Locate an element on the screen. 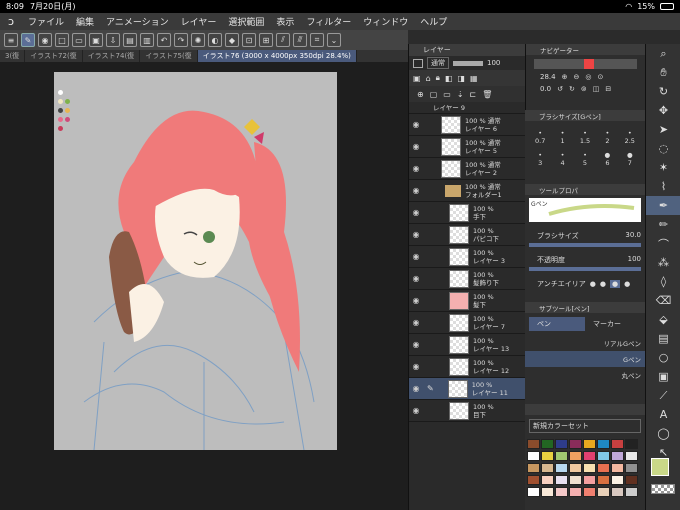 The width and height of the screenshot is (680, 510). merge-icon: ⊏ is located at coordinates (473, 94).